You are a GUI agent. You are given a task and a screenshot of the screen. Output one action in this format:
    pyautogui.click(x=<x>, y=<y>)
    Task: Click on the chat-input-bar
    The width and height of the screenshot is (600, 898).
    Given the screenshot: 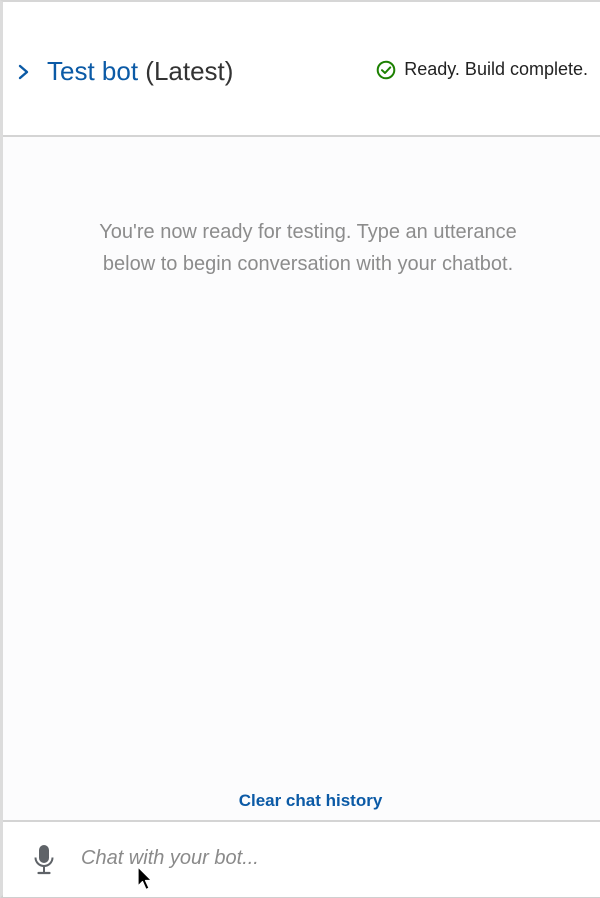 What is the action you would take?
    pyautogui.click(x=301, y=858)
    